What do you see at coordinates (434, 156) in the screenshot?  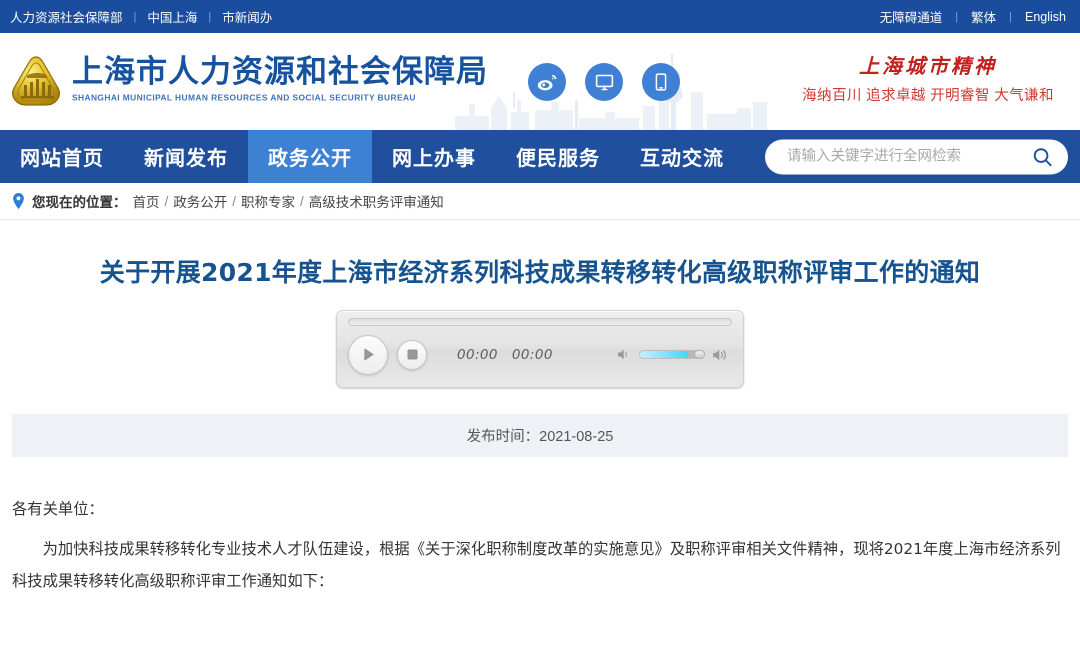 I see `nav-item-online-services: 网上办事` at bounding box center [434, 156].